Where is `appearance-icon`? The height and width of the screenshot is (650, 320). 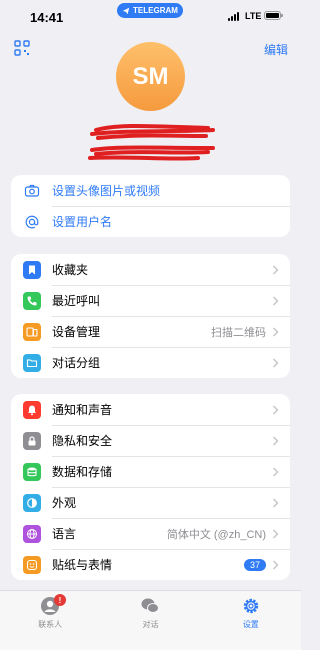 appearance-icon is located at coordinates (32, 502).